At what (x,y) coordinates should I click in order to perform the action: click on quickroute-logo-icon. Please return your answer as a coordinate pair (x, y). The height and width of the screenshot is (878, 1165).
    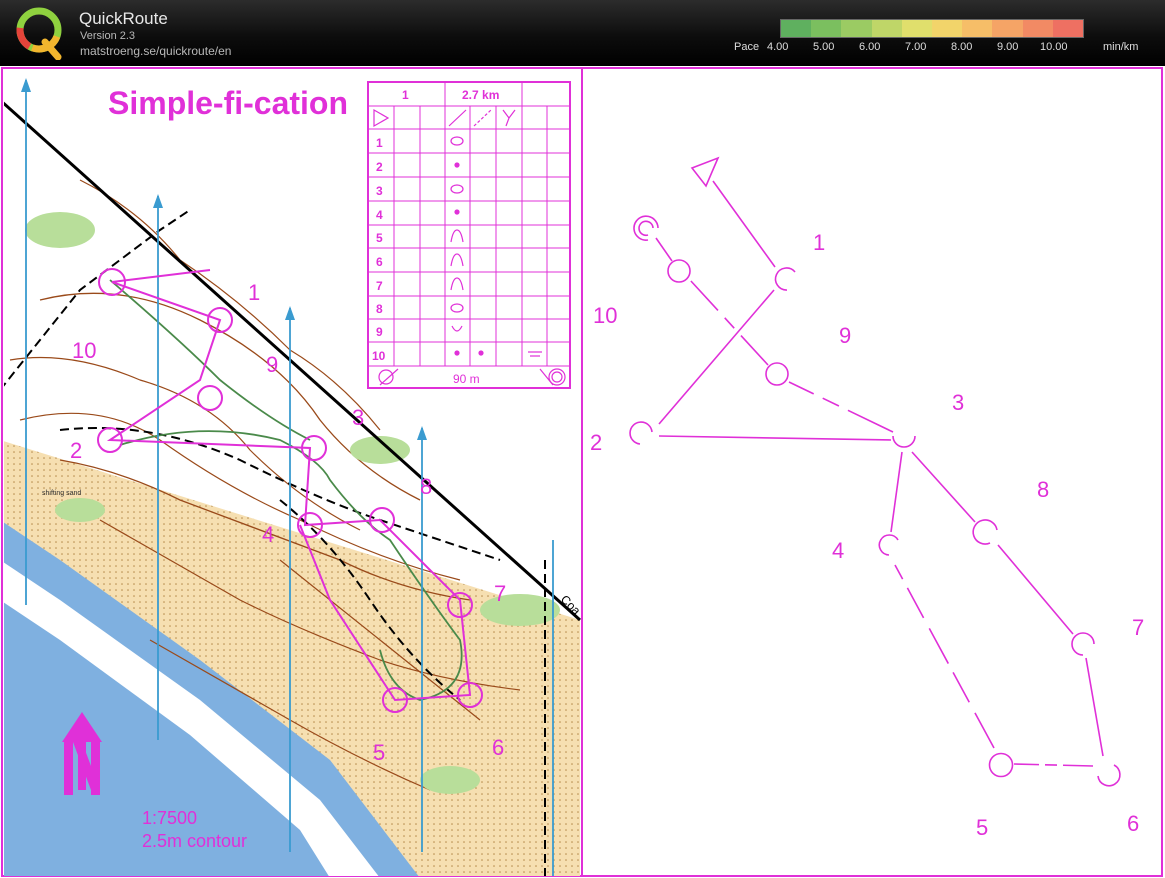
    Looking at the image, I should click on (39, 33).